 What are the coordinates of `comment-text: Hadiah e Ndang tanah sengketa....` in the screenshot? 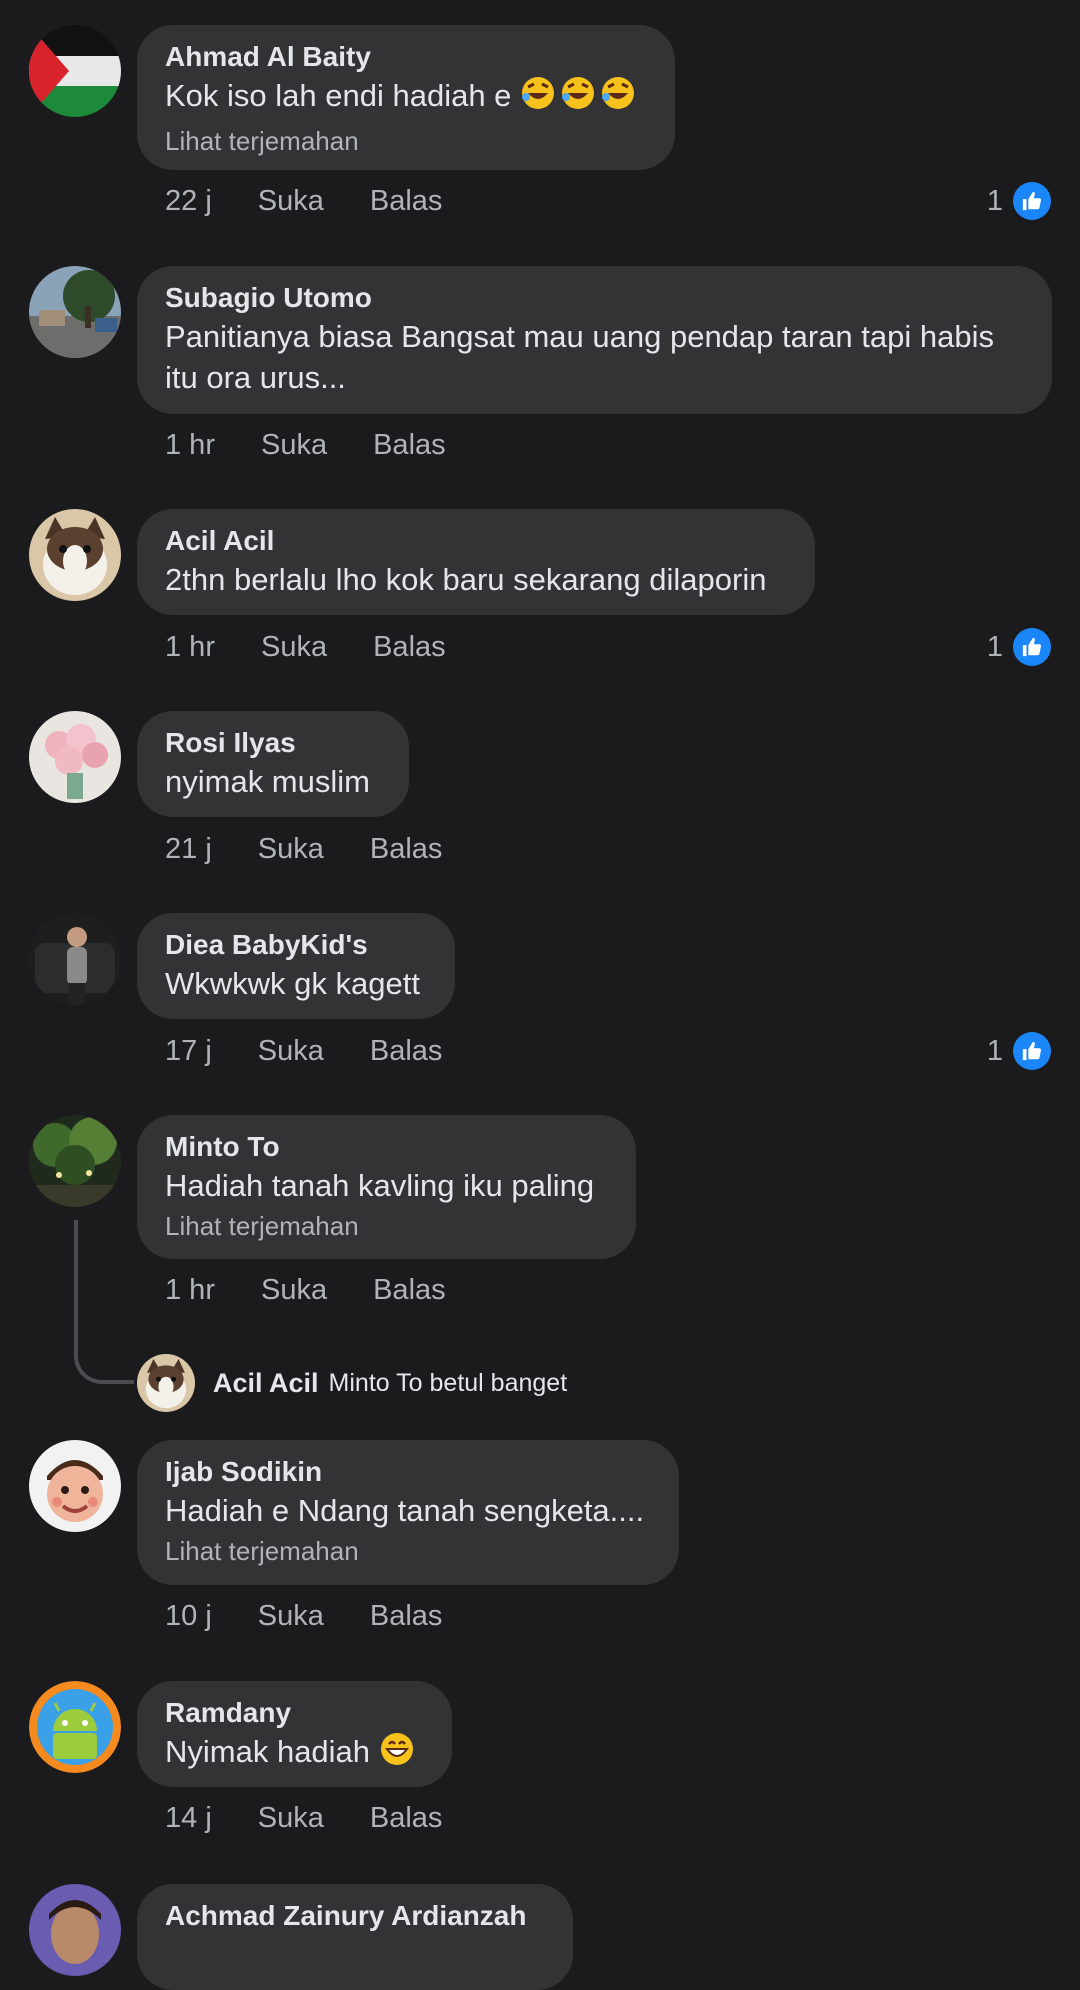 It's located at (405, 1510).